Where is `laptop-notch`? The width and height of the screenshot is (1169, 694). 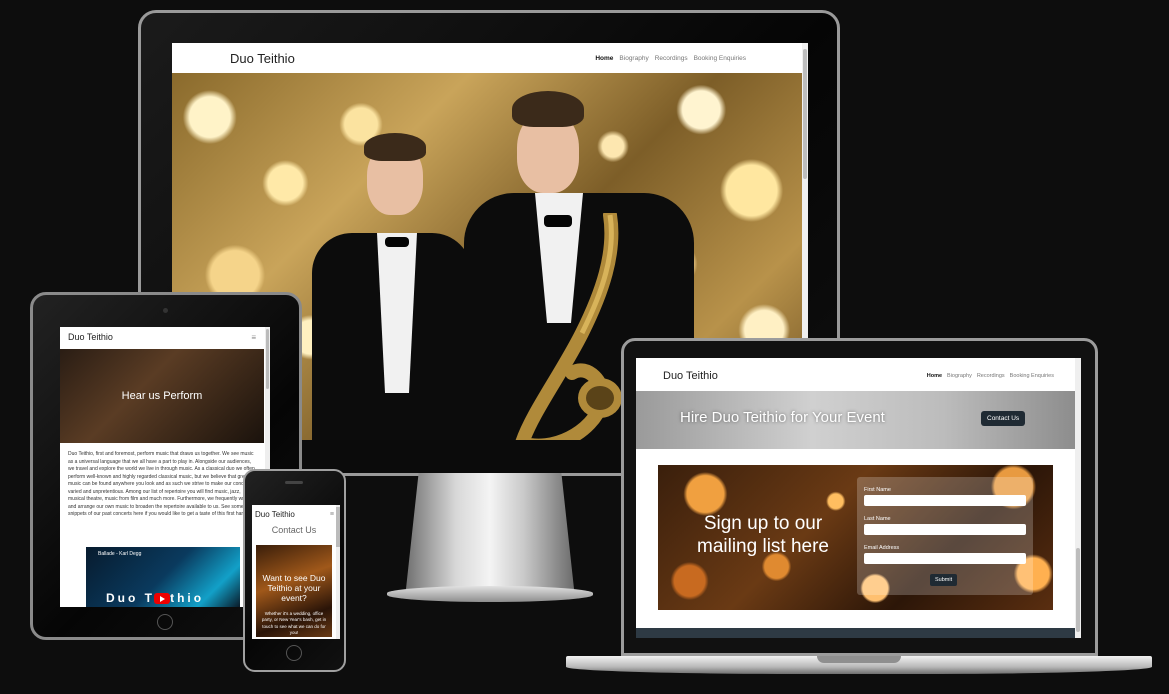
laptop-notch is located at coordinates (859, 659).